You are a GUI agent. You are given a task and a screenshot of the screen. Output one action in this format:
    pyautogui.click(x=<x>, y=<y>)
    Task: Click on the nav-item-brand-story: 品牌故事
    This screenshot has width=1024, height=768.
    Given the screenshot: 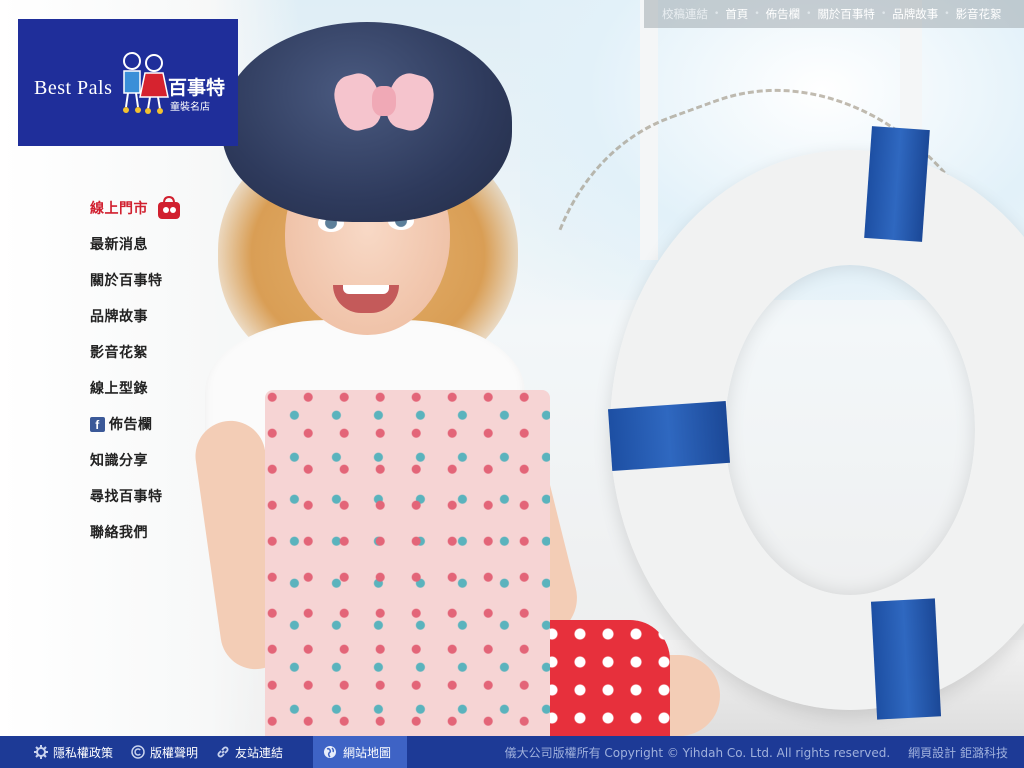 What is the action you would take?
    pyautogui.click(x=136, y=316)
    